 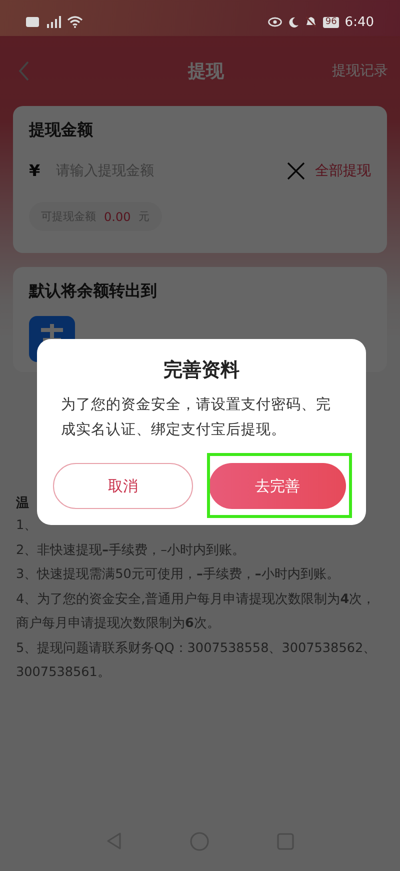 I want to click on clear-icon, so click(x=296, y=171).